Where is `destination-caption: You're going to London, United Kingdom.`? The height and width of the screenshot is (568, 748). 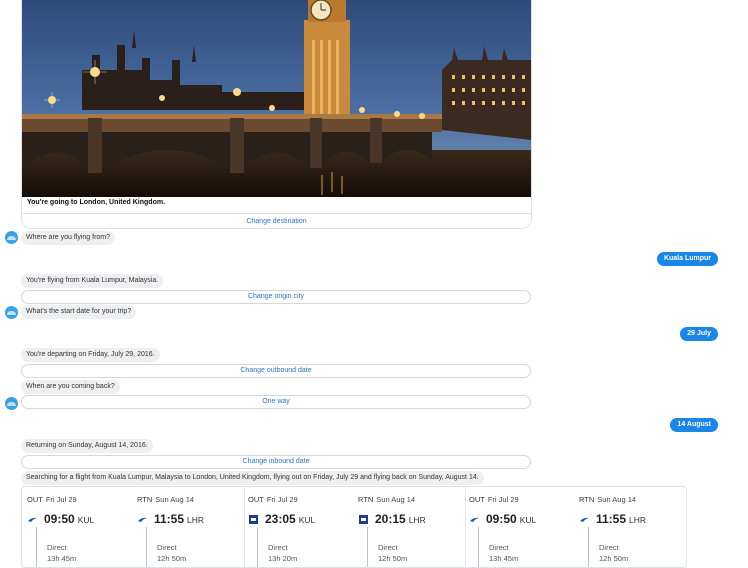 destination-caption: You're going to London, United Kingdom. is located at coordinates (96, 202).